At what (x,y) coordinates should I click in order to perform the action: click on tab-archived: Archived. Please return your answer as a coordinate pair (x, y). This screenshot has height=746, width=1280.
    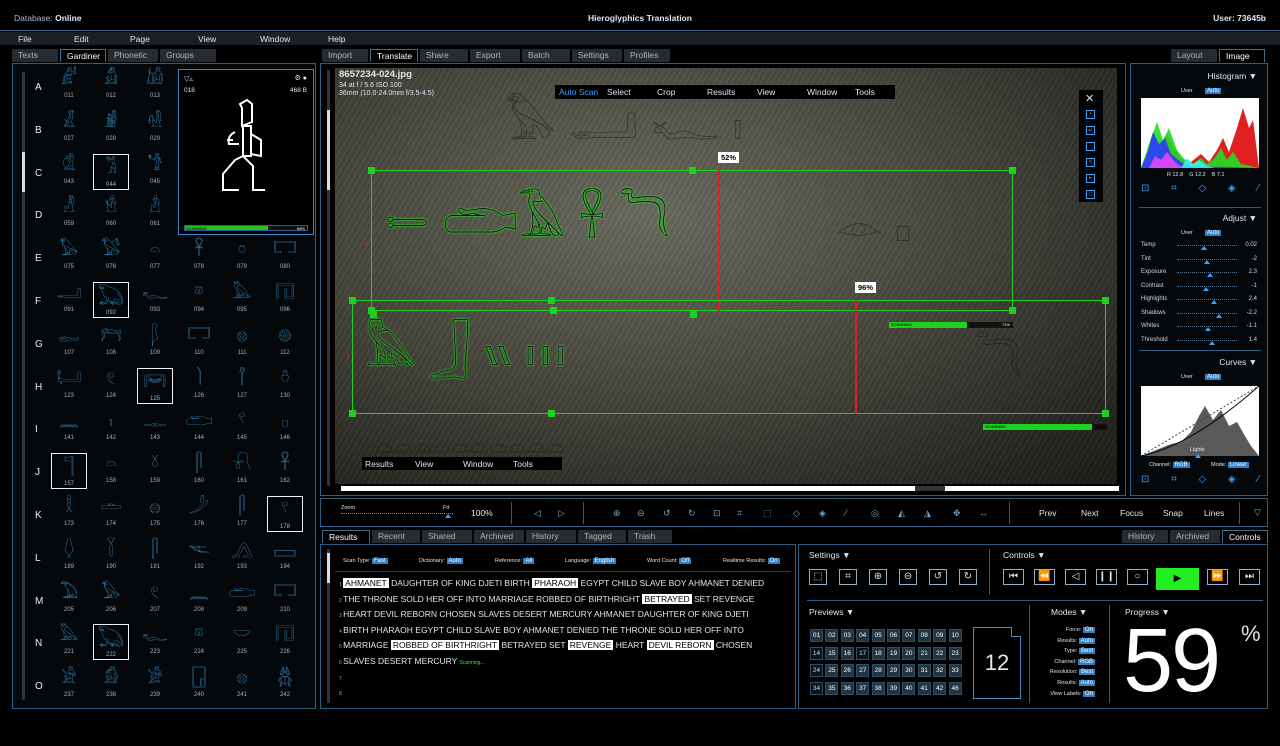
    Looking at the image, I should click on (499, 536).